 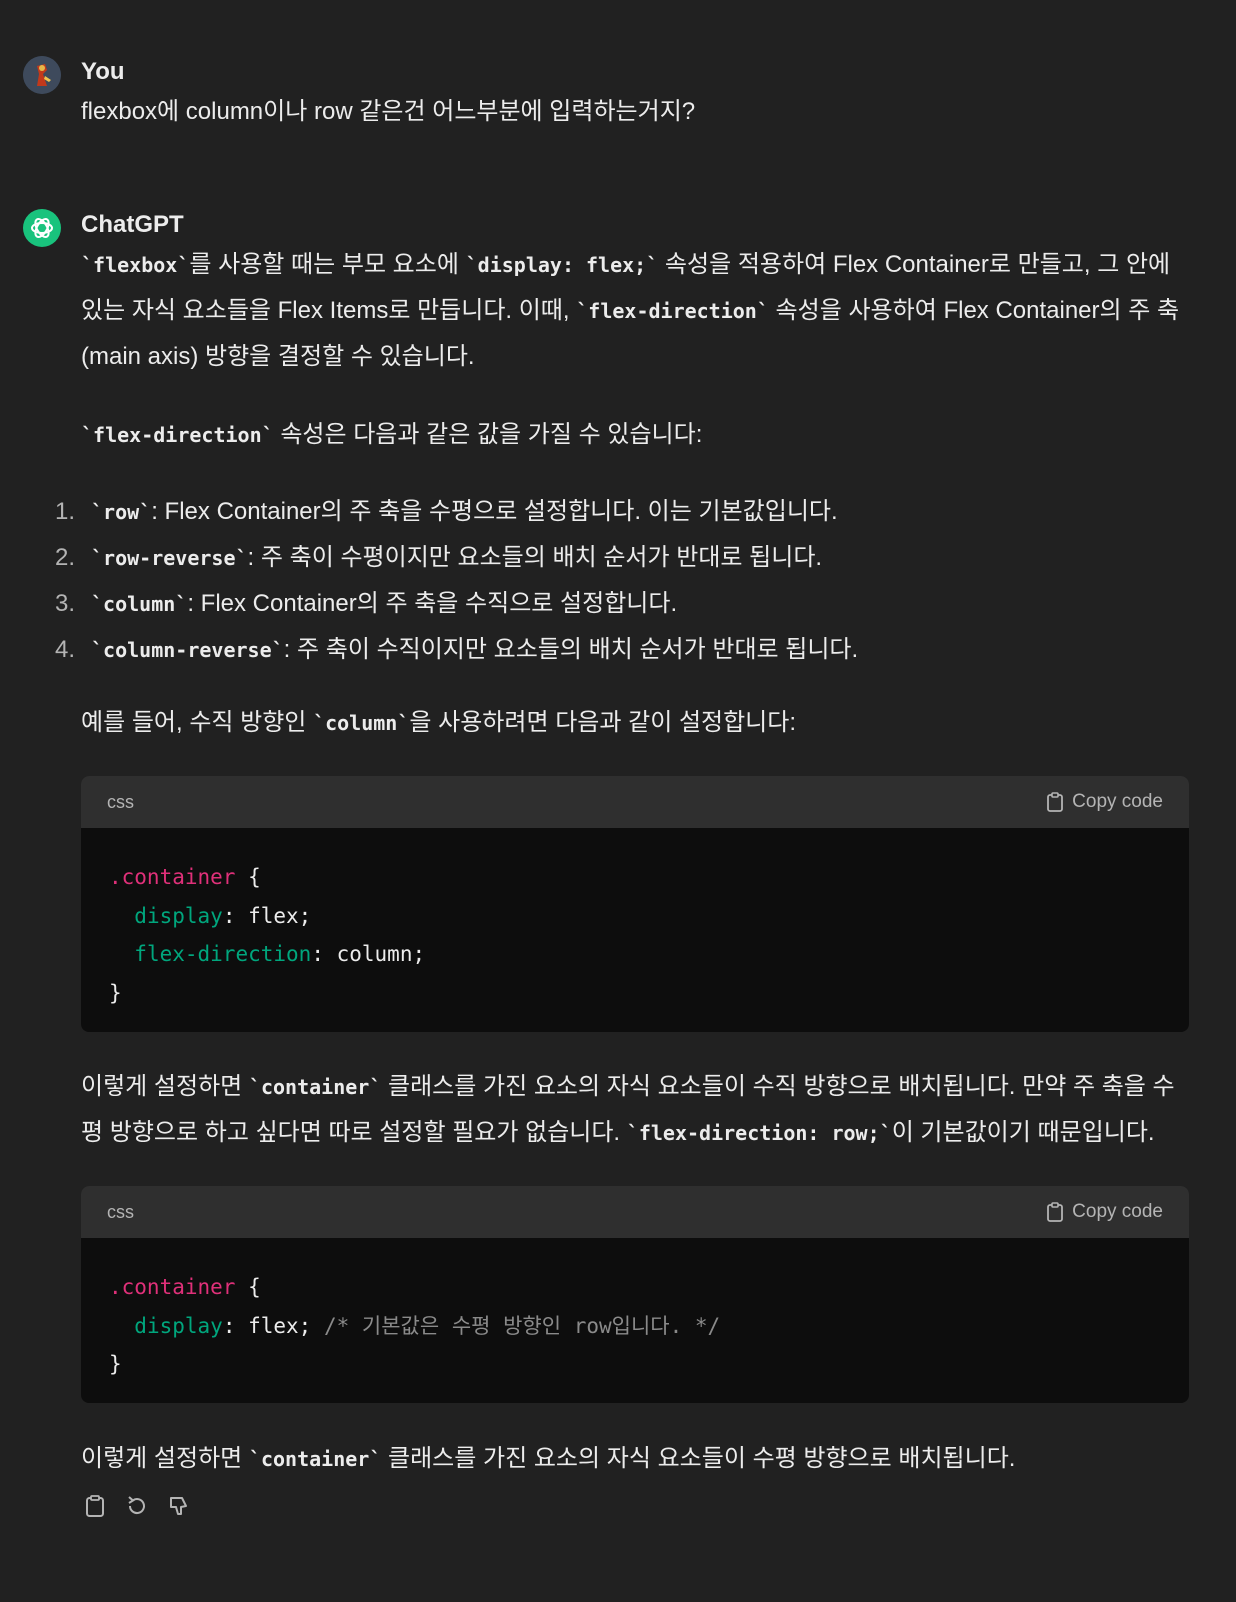 What do you see at coordinates (361, 723) in the screenshot?
I see `inline-code: `column`` at bounding box center [361, 723].